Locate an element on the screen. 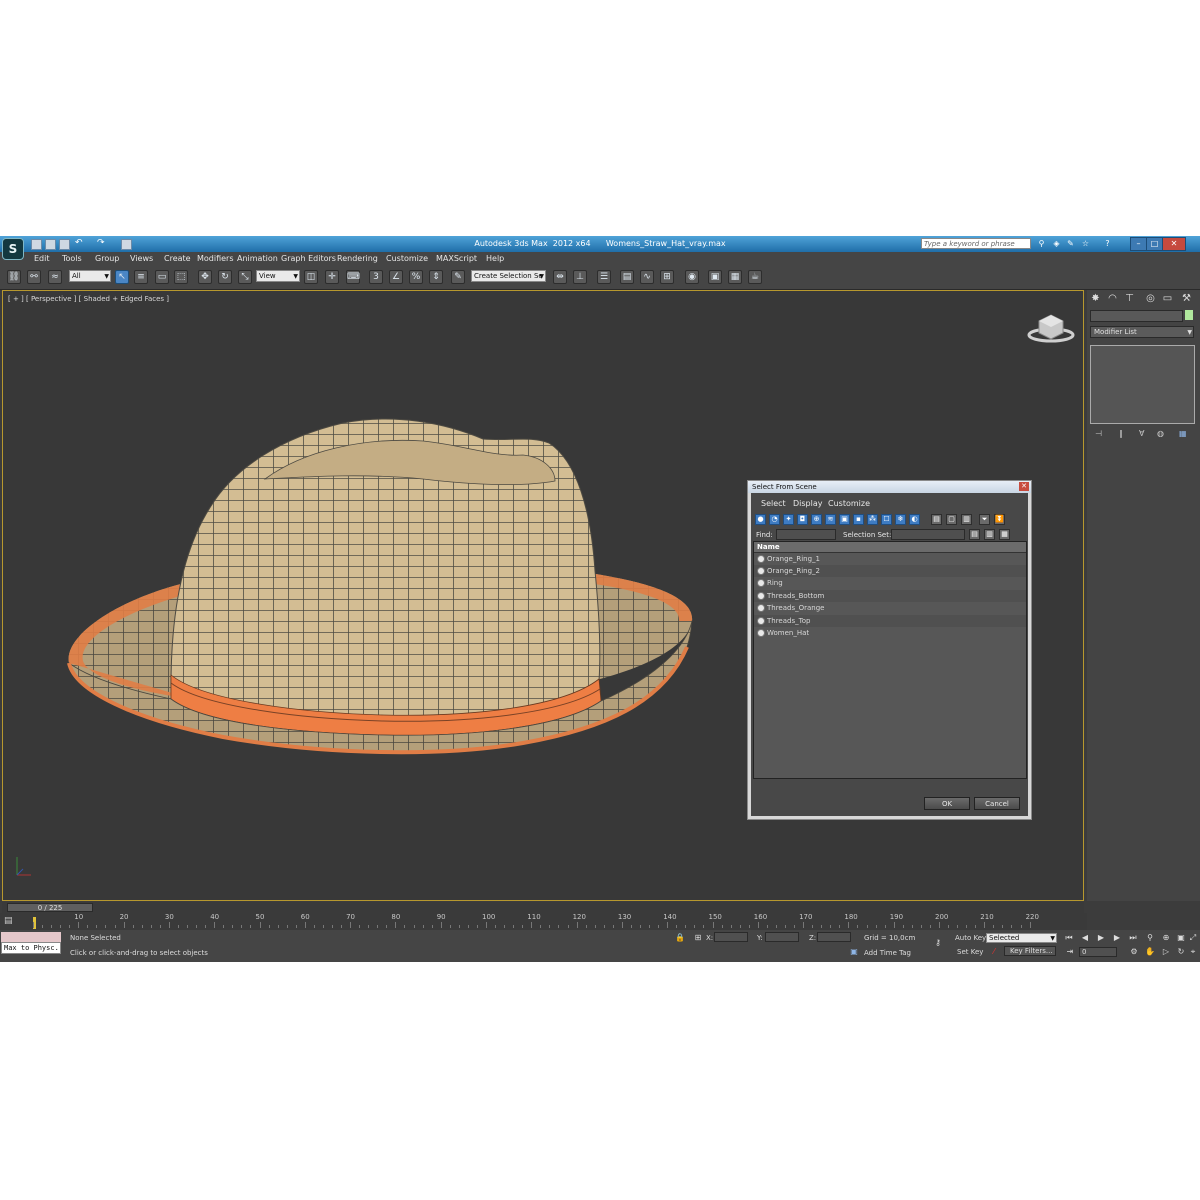  pan-view-icon: ✋ is located at coordinates (1150, 952).